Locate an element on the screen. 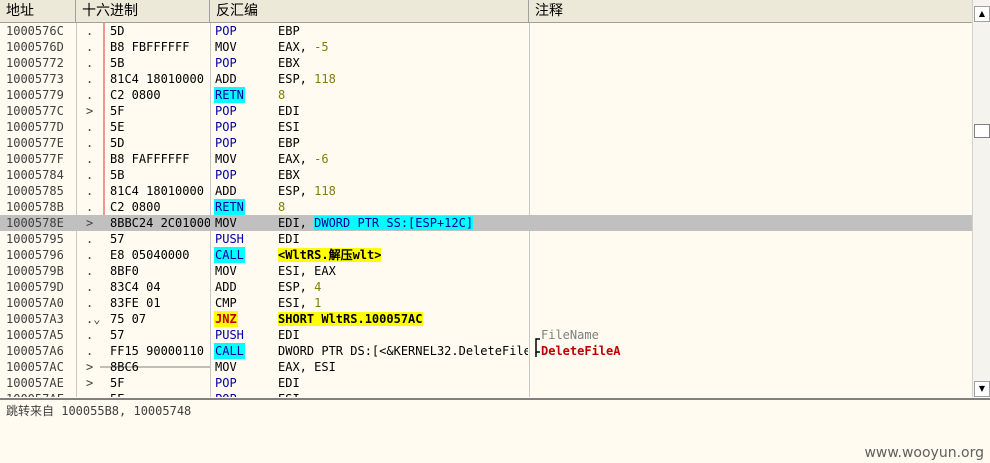  row-mnemonic: ADD is located at coordinates (244, 79).